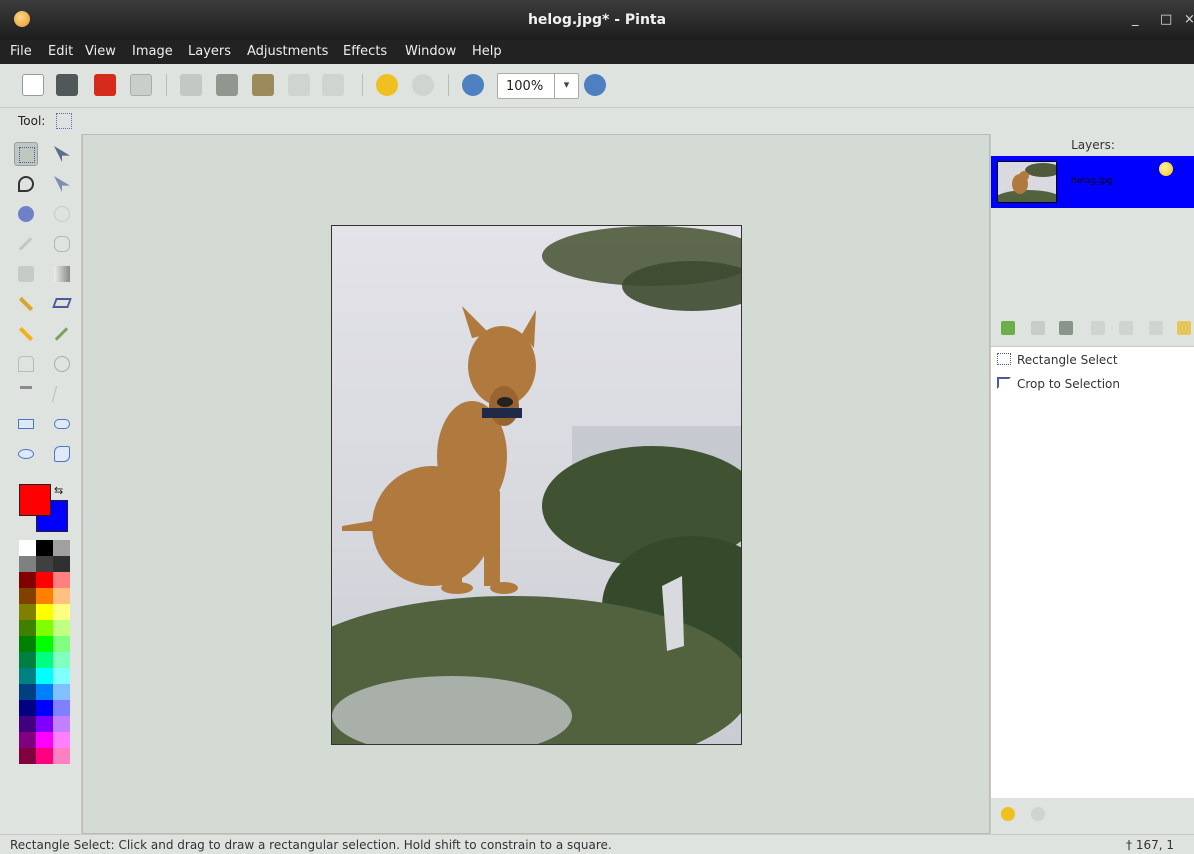 This screenshot has height=854, width=1194. I want to click on deselect-icon, so click(333, 85).